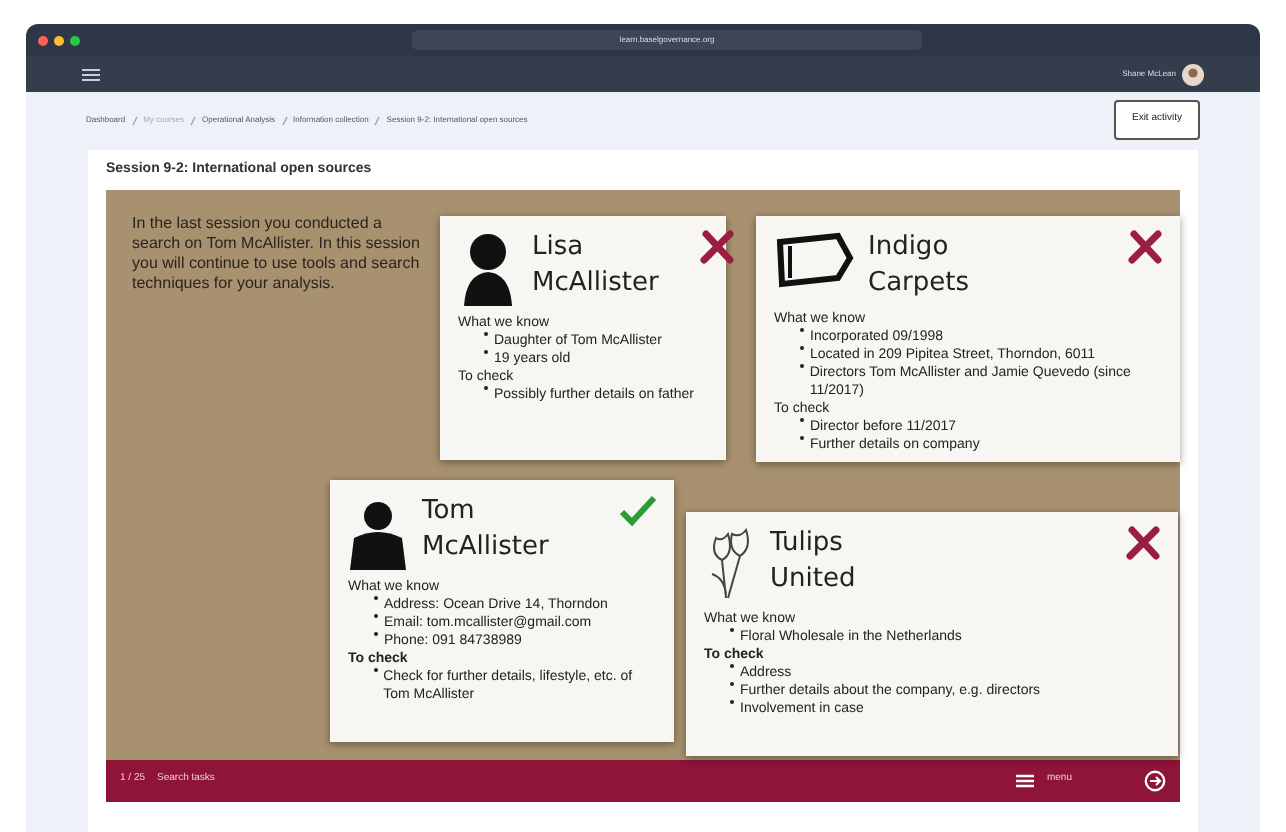 Image resolution: width=1286 pixels, height=832 pixels. What do you see at coordinates (277, 253) in the screenshot?
I see `intro-text: In the last session you conducted a search on Tom McAllister. In this session you will continue to use tools and search techniques for your analysis.` at bounding box center [277, 253].